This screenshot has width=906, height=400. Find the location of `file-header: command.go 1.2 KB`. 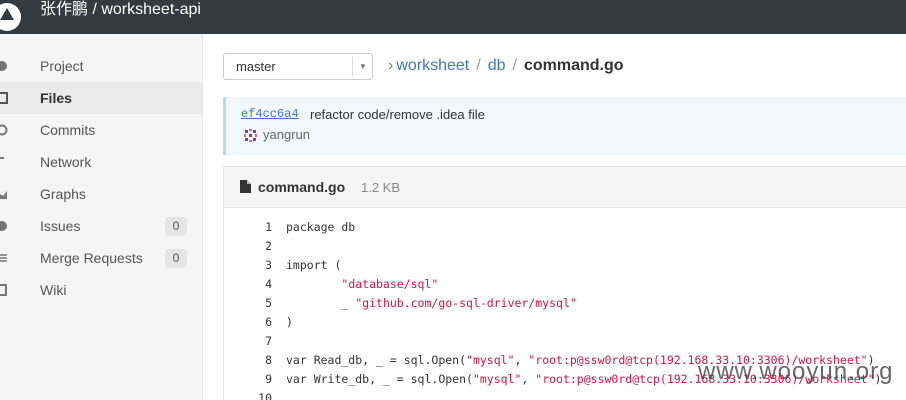

file-header: command.go 1.2 KB is located at coordinates (565, 187).